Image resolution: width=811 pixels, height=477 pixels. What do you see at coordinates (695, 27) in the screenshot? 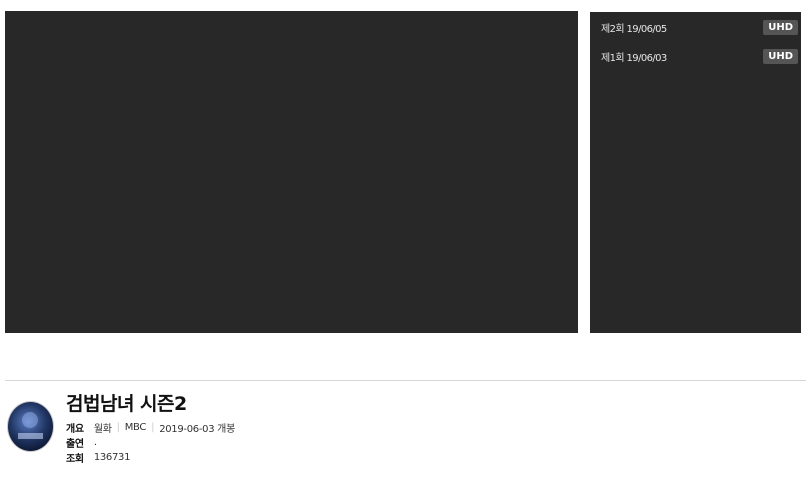
I see `episode-item: 제2회 19/06/05 UHD` at bounding box center [695, 27].